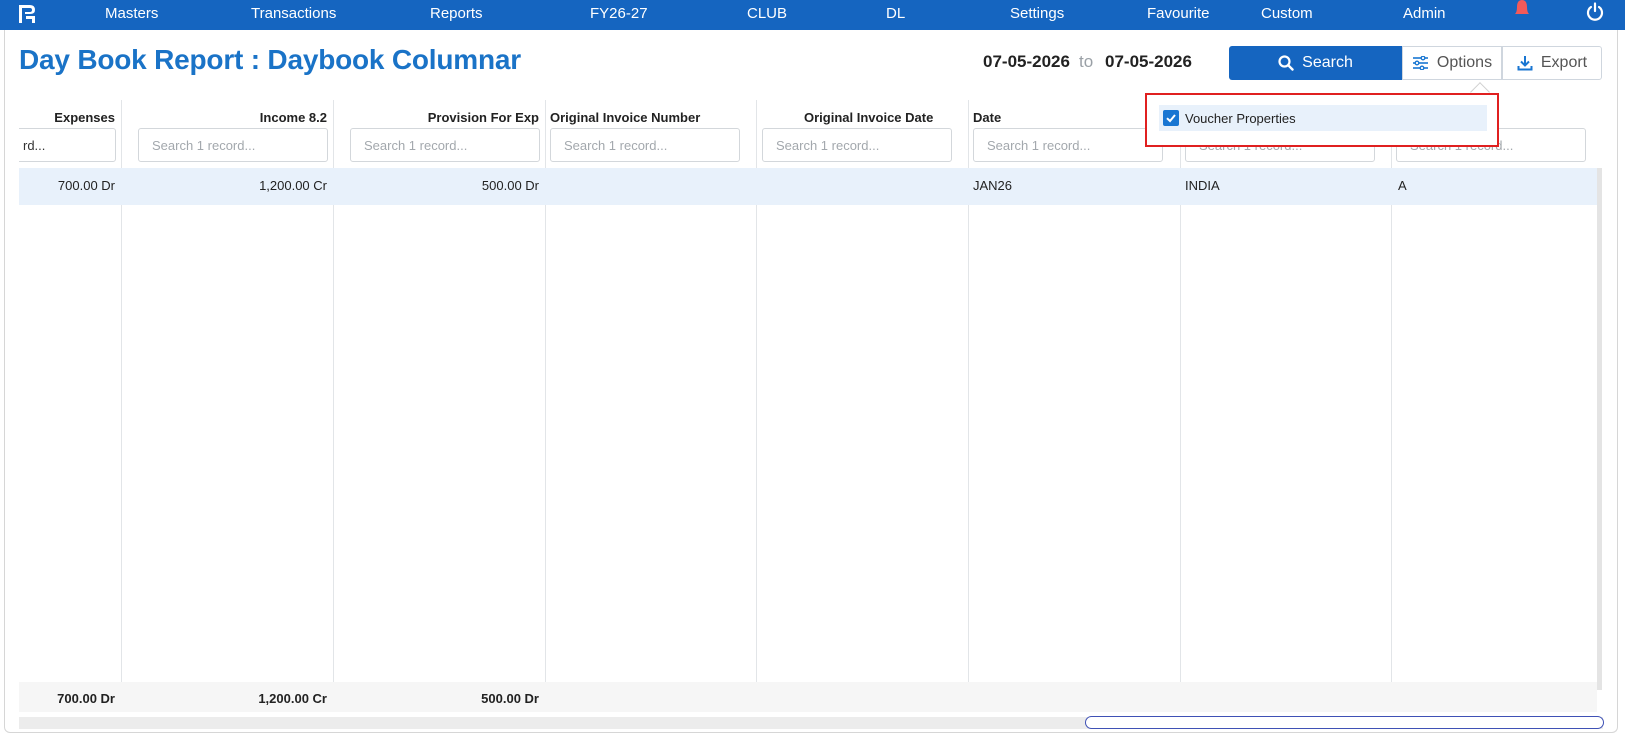  I want to click on table-row, so click(808, 186).